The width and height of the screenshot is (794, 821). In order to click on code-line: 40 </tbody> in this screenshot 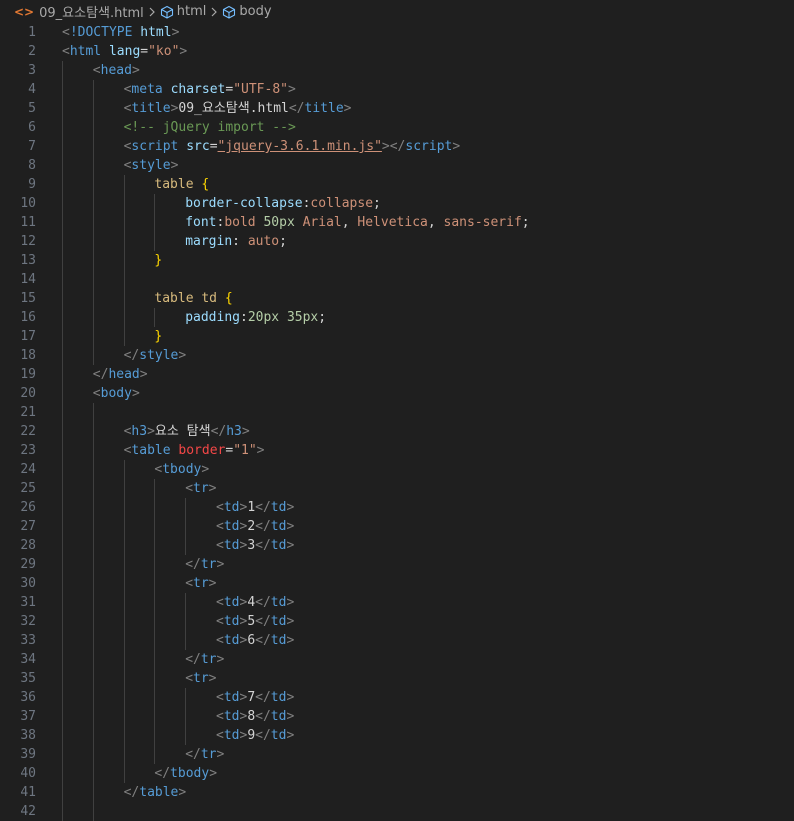, I will do `click(397, 773)`.